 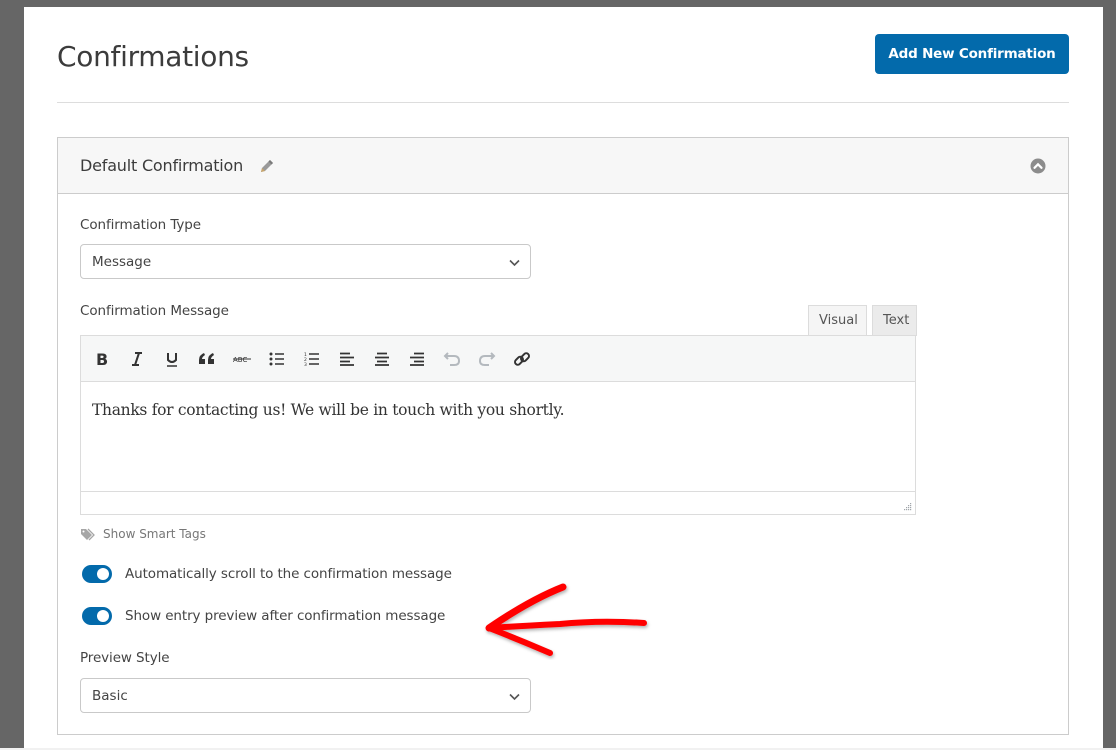 I want to click on page-title: Confirmations, so click(x=153, y=56).